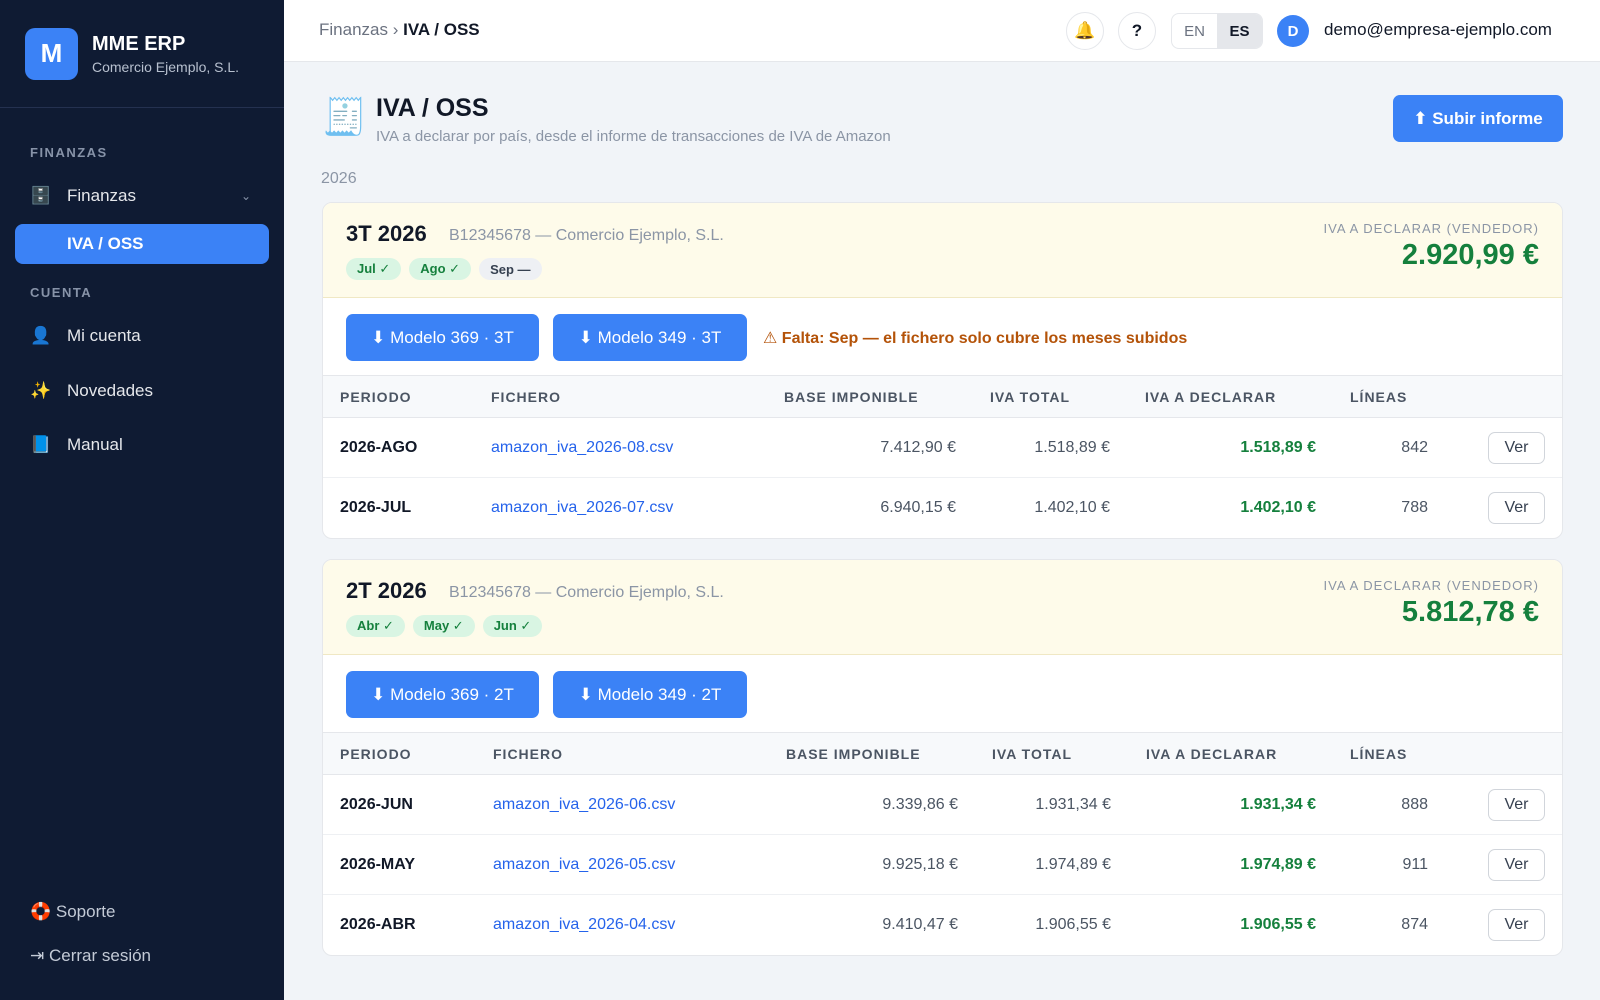 Image resolution: width=1600 pixels, height=1000 pixels. I want to click on language-switcher: EN ES, so click(1217, 31).